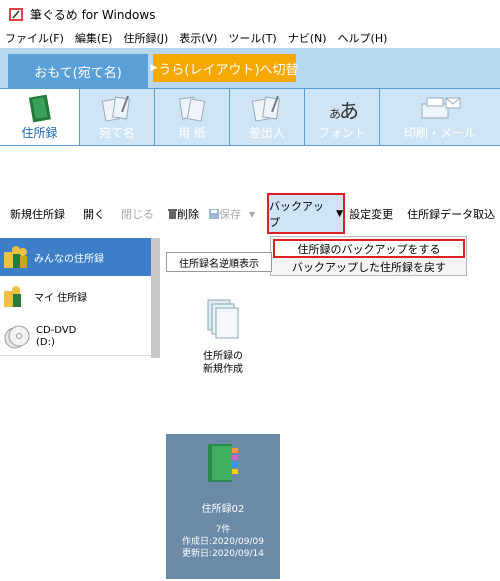  Describe the element at coordinates (172, 214) in the screenshot. I see `trash-icon` at that location.